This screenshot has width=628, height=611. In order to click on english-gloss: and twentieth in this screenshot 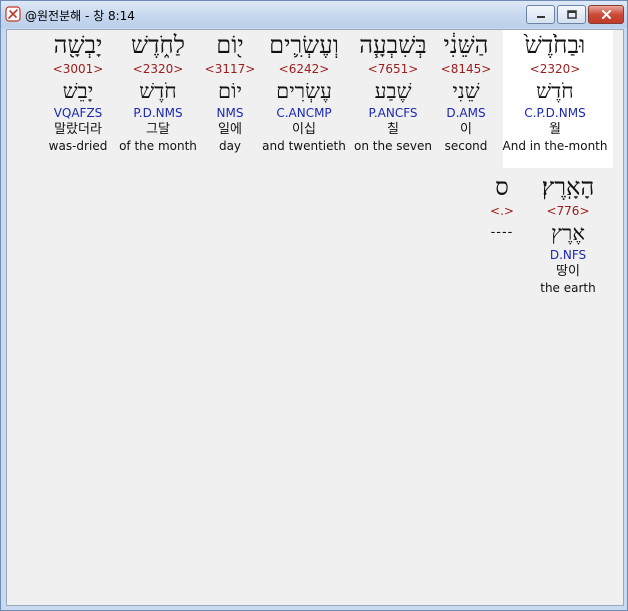, I will do `click(304, 146)`.